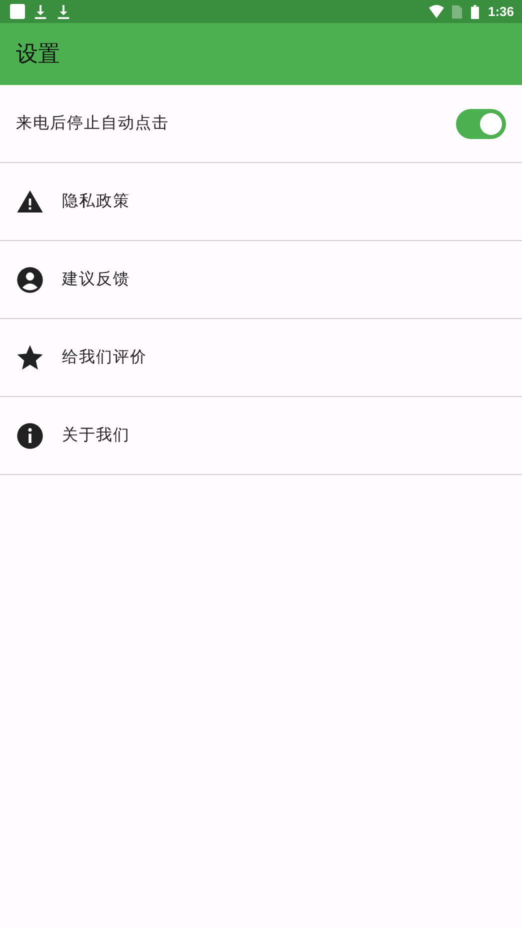 This screenshot has width=522, height=928. Describe the element at coordinates (38, 55) in the screenshot. I see `app-bar-title: 设置` at that location.